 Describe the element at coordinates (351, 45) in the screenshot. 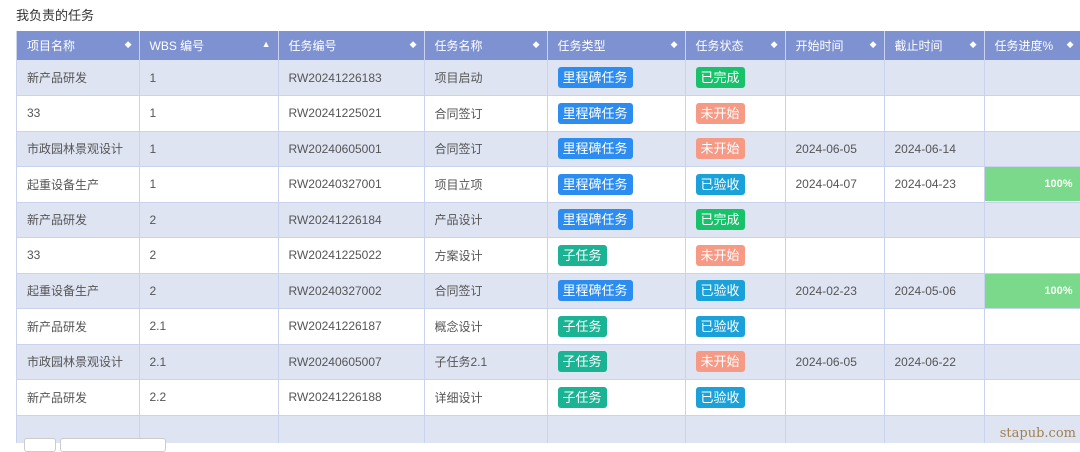

I see `col-header-task-code: 任务编号◆` at that location.